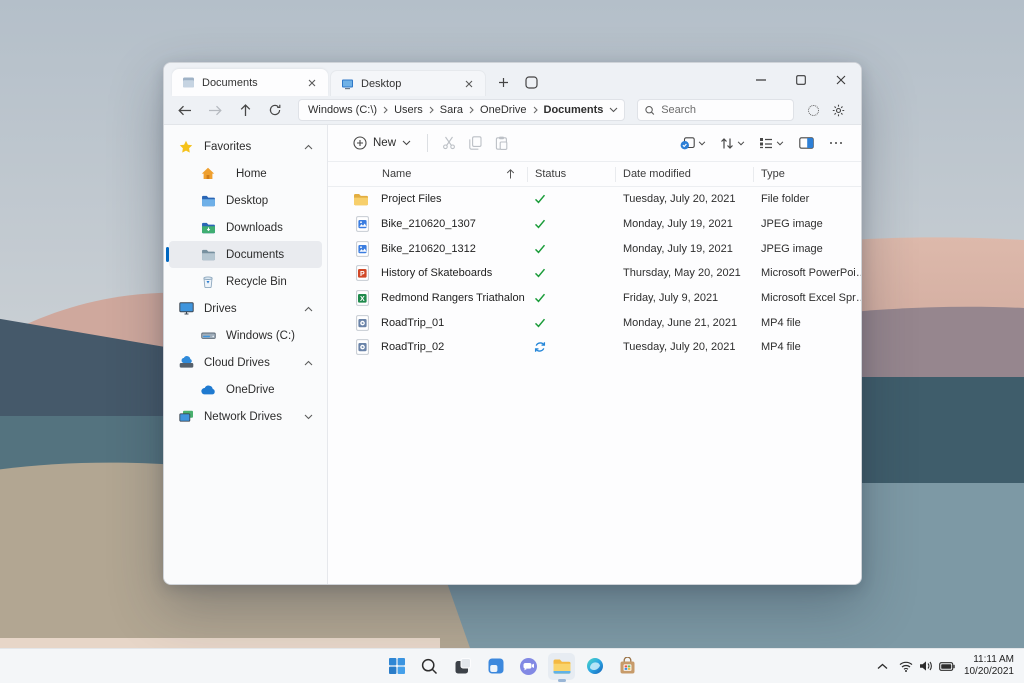  I want to click on sidebar-section-cloud-drives: Cloud Drives, so click(245, 362).